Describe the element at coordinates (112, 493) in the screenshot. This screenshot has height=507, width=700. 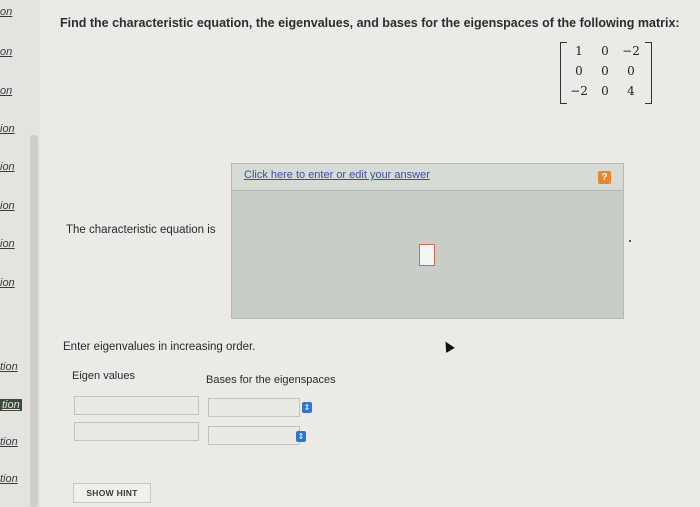
I see `show-hint-button: SHOW HINT` at that location.